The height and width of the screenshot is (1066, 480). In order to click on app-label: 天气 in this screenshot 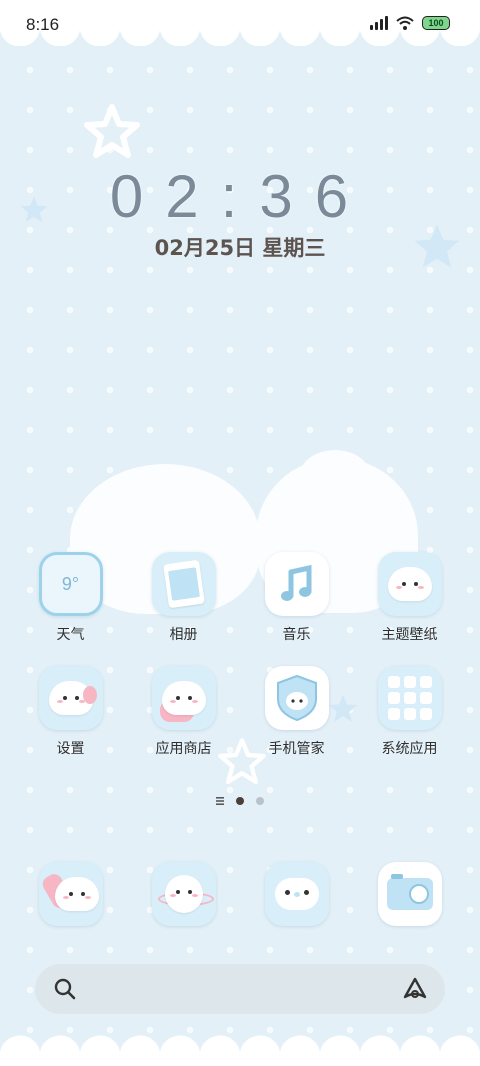, I will do `click(70, 635)`.